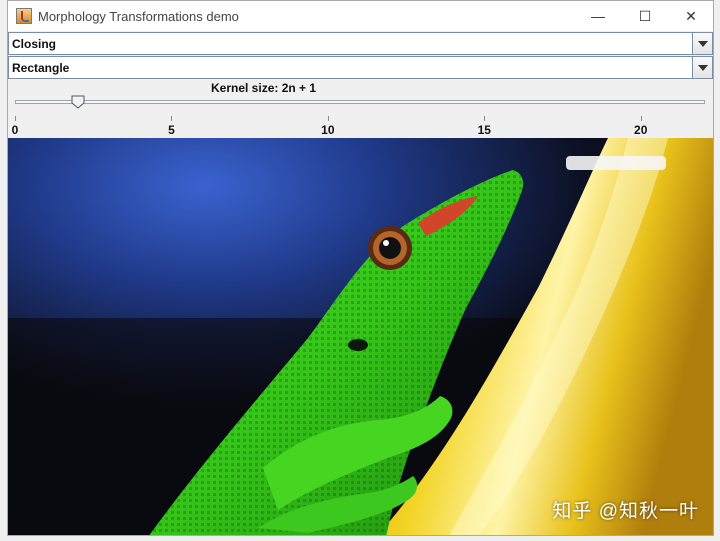 Image resolution: width=720 pixels, height=541 pixels. Describe the element at coordinates (78, 102) in the screenshot. I see `kernel-slider-thumb` at that location.